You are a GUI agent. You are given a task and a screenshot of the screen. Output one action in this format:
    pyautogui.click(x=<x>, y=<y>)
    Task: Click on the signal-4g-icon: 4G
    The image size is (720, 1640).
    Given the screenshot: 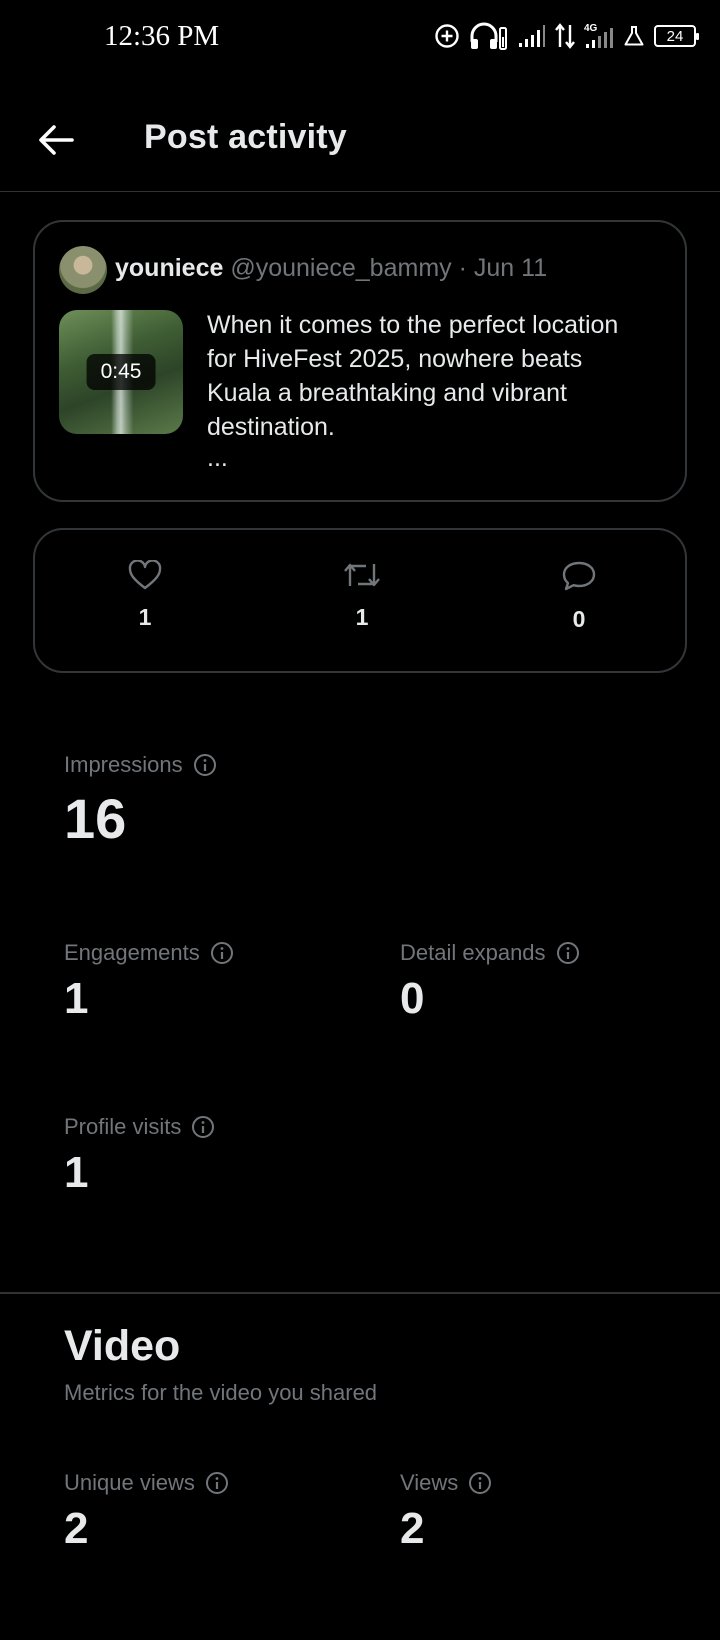 What is the action you would take?
    pyautogui.click(x=598, y=35)
    